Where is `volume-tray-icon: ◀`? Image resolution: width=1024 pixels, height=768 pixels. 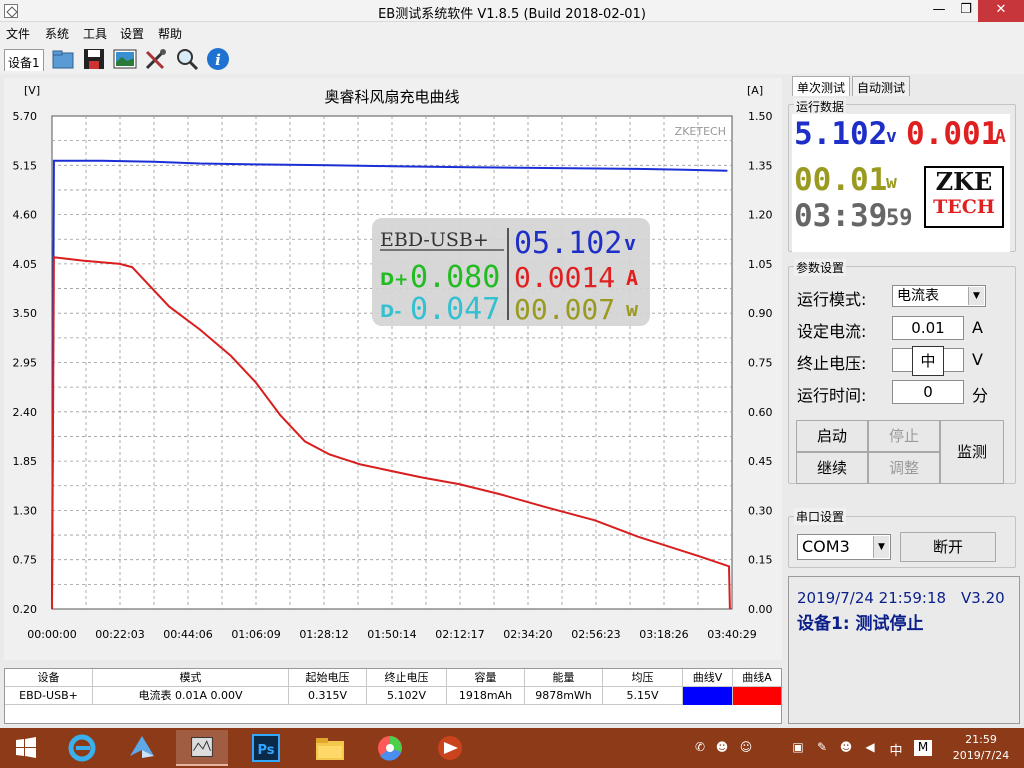 volume-tray-icon: ◀ is located at coordinates (870, 748).